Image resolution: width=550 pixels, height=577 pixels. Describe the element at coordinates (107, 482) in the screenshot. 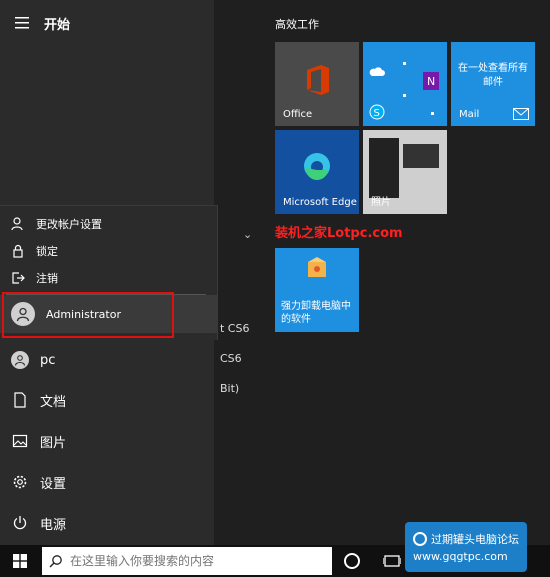

I see `settings-item: 设置` at that location.